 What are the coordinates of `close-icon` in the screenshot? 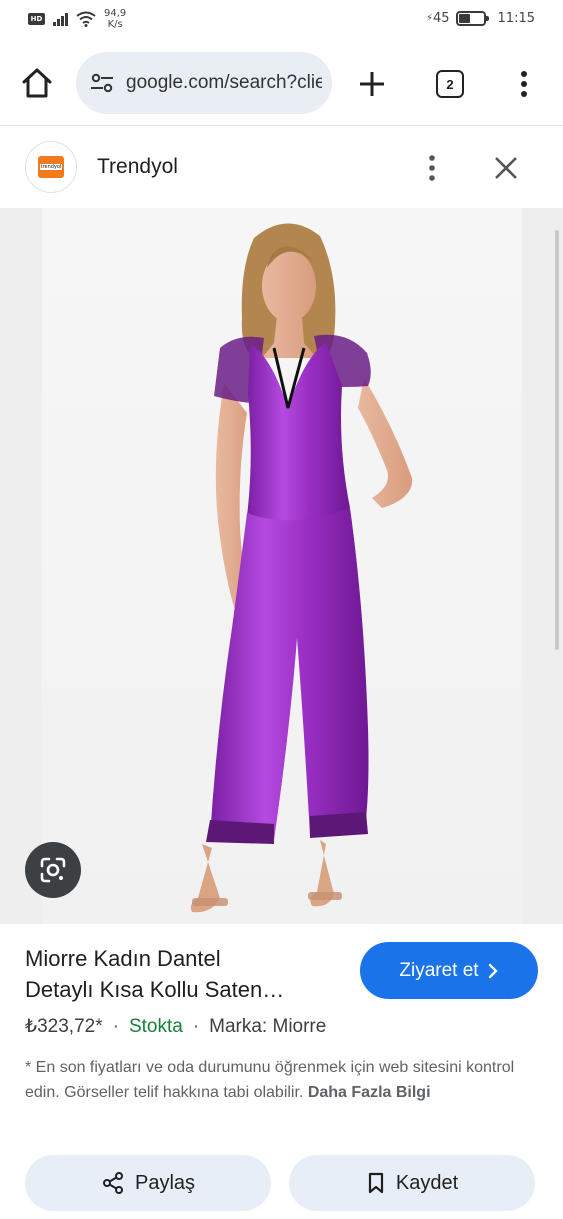 It's located at (506, 168).